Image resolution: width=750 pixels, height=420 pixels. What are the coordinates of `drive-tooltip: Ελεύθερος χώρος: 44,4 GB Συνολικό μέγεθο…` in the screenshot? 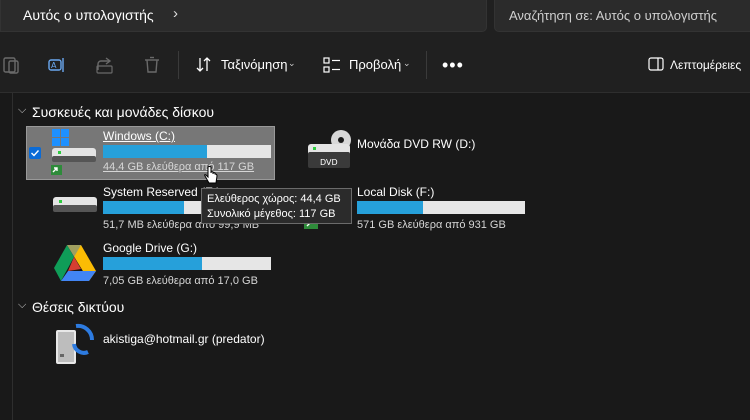 It's located at (276, 206).